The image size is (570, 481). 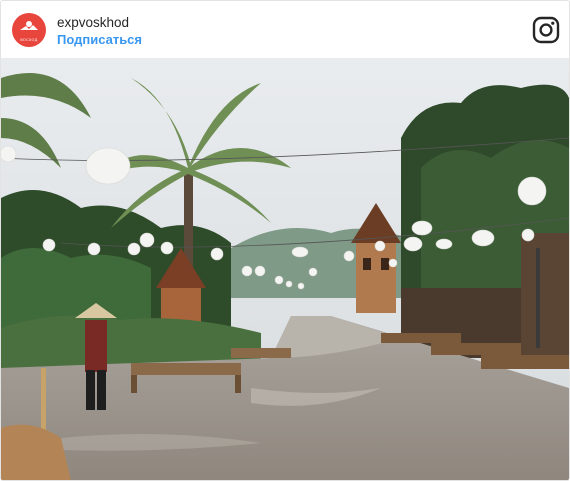 What do you see at coordinates (29, 25) in the screenshot?
I see `avatar-logo-icon` at bounding box center [29, 25].